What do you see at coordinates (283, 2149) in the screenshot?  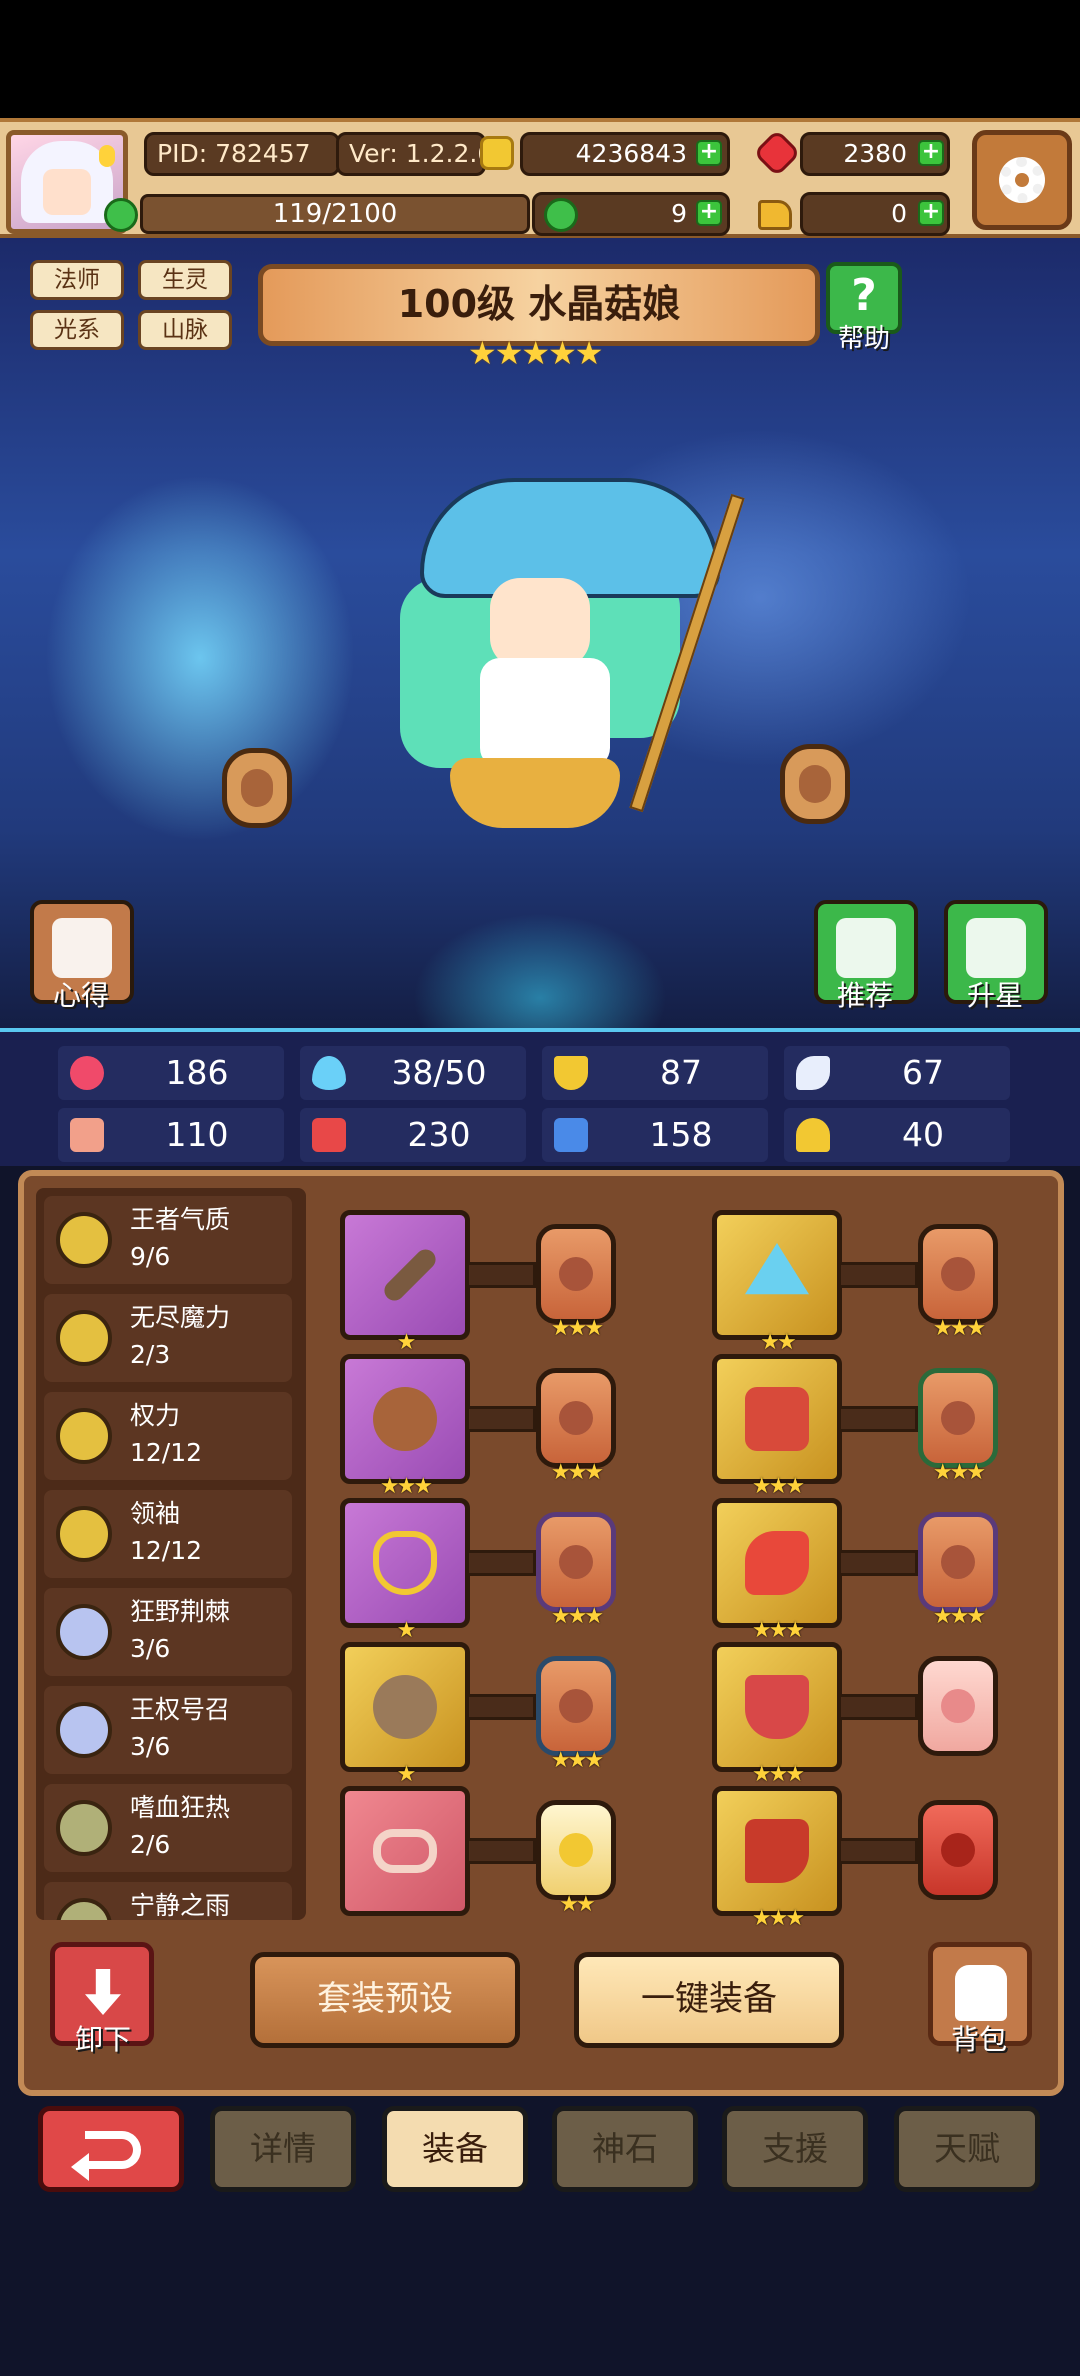 I see `tab-details: 详情` at bounding box center [283, 2149].